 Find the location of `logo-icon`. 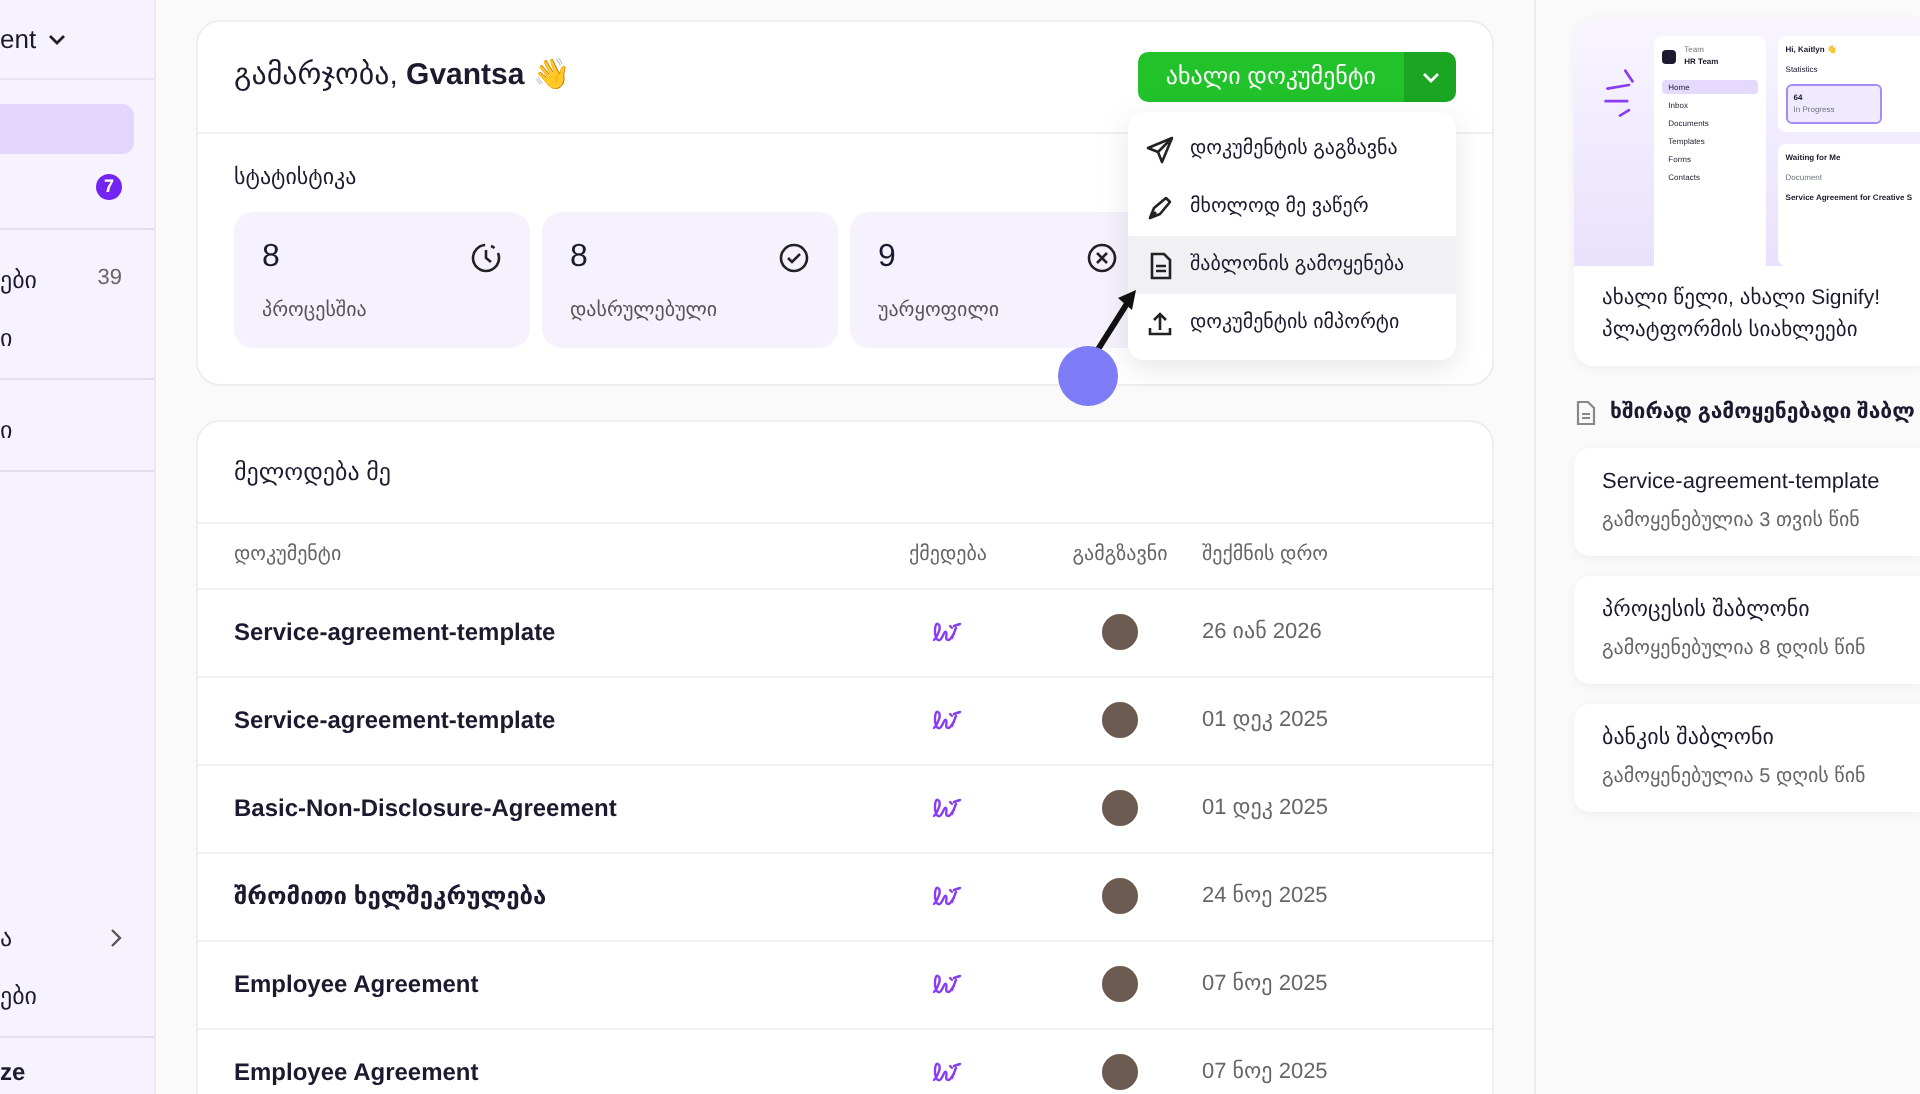

logo-icon is located at coordinates (1669, 56).